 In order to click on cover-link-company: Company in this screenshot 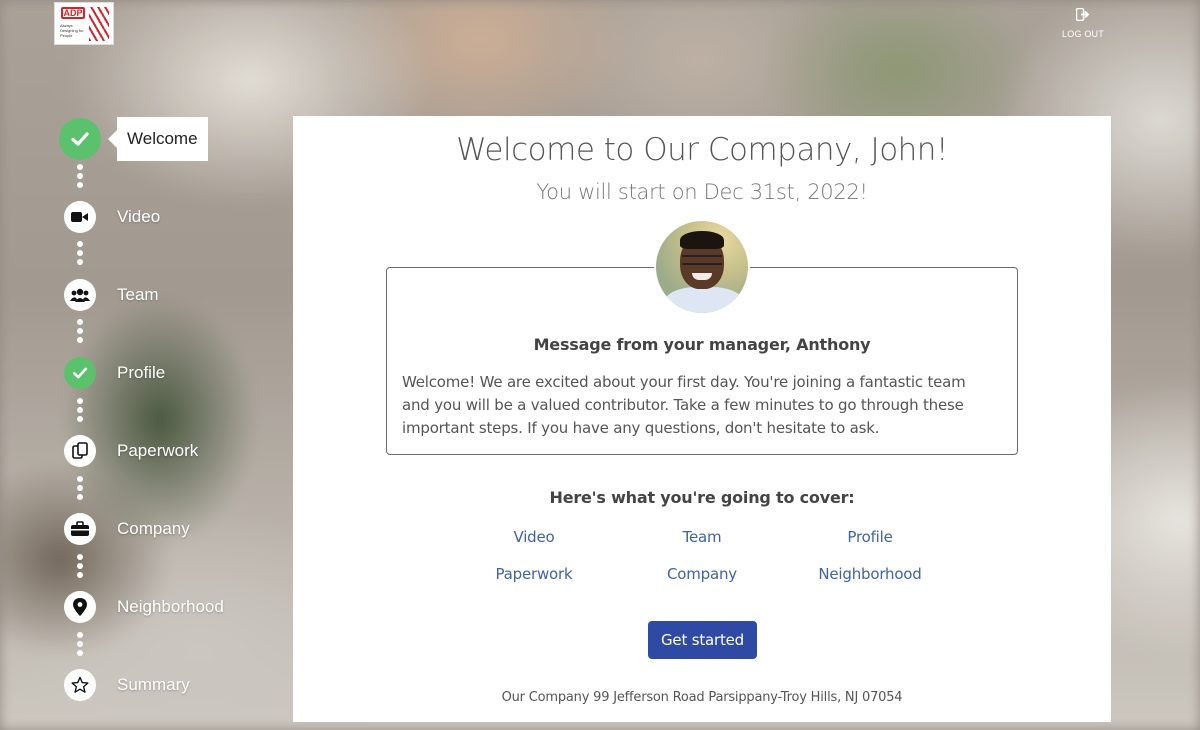, I will do `click(702, 574)`.